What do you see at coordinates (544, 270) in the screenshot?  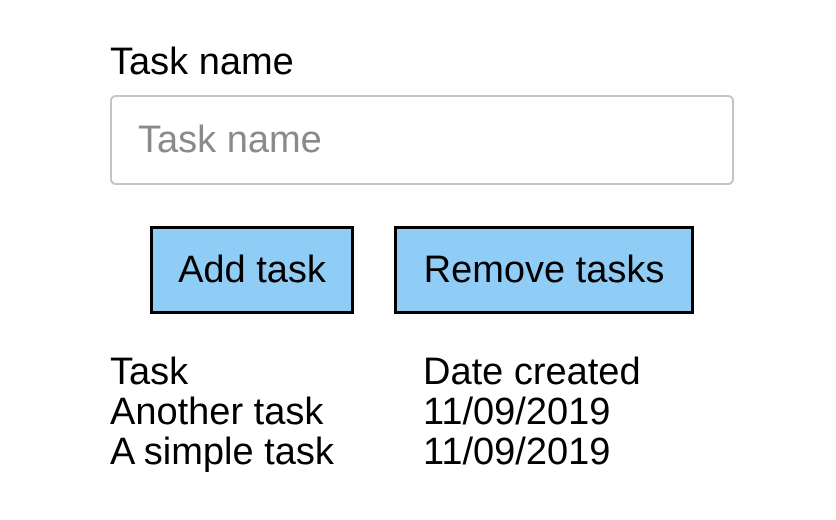 I see `remove-tasks-button: Remove tasks` at bounding box center [544, 270].